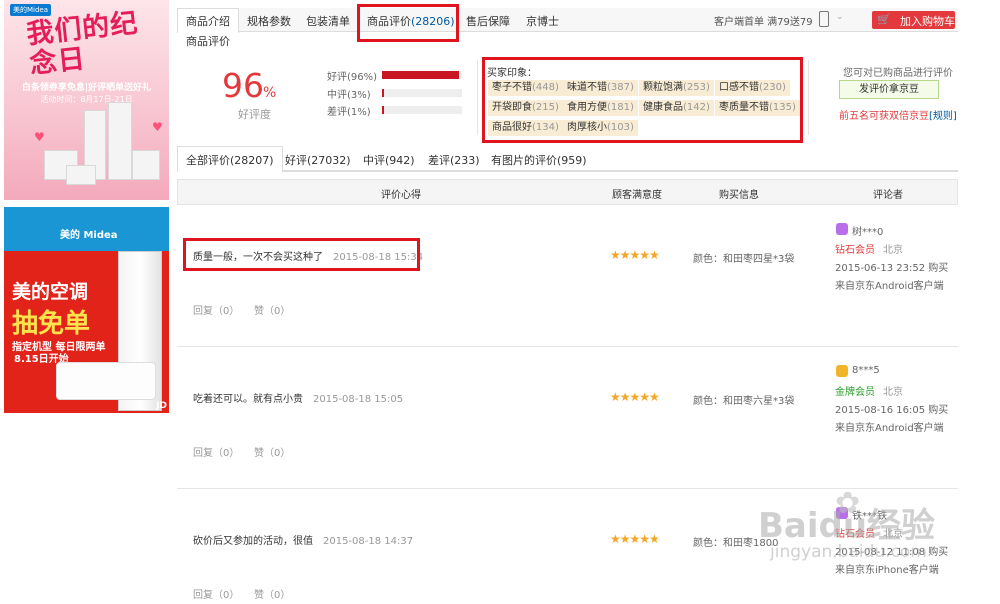 The width and height of the screenshot is (1000, 604). What do you see at coordinates (303, 539) in the screenshot?
I see `review-comment: 砍价后又参加的活动，很值 2015-08-18 14:37` at bounding box center [303, 539].